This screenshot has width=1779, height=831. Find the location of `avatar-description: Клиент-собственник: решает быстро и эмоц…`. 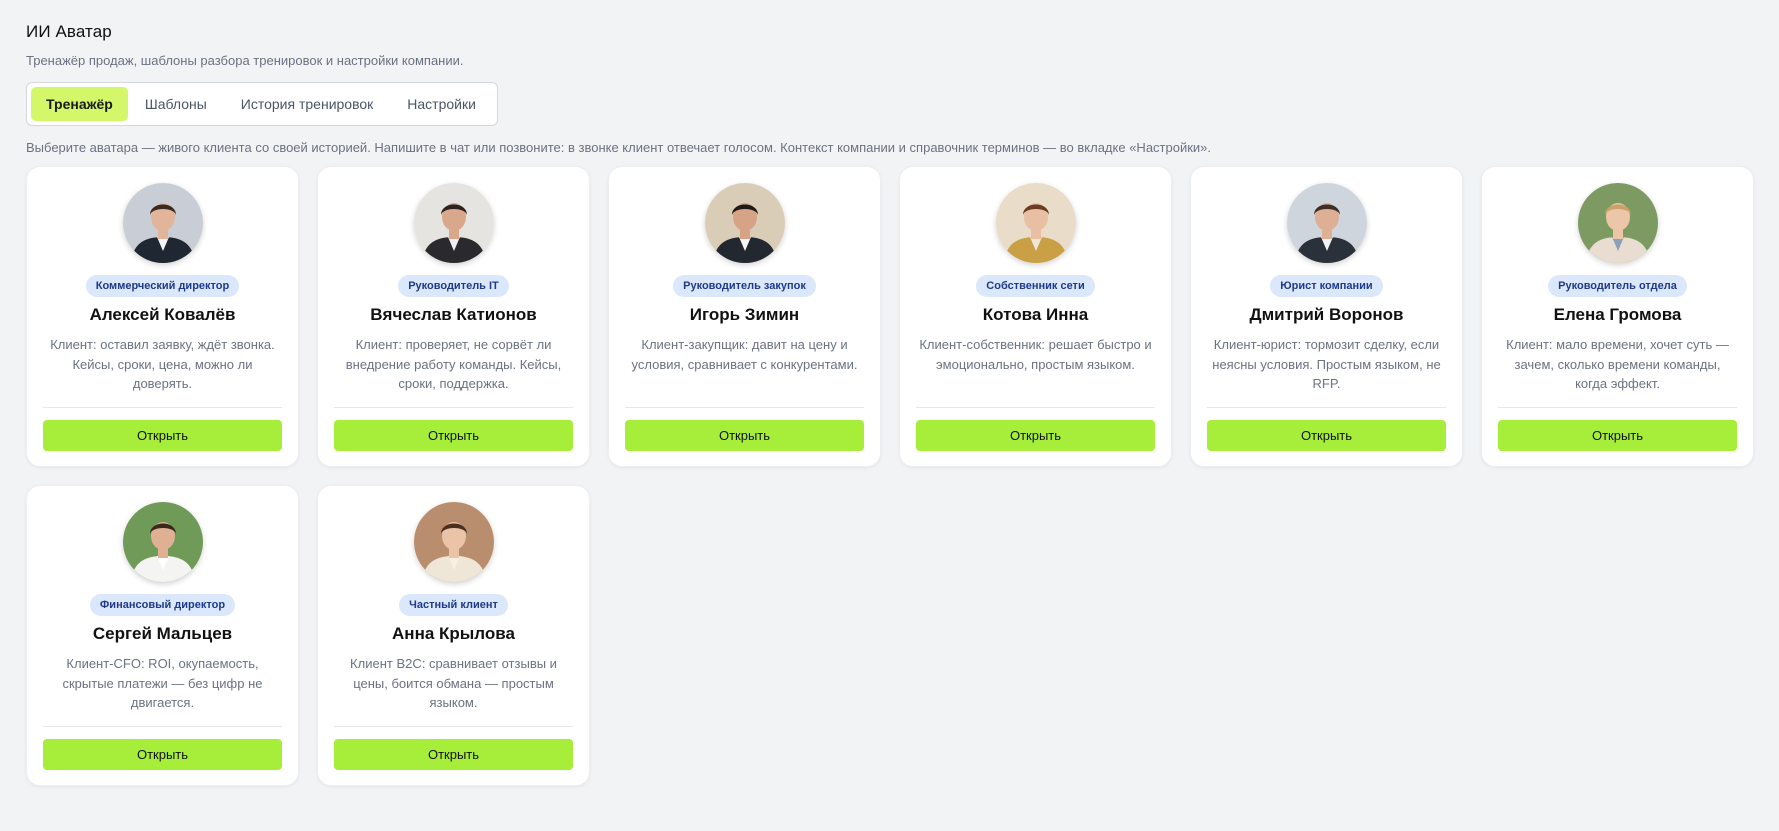

avatar-description: Клиент-собственник: решает быстро и эмоц… is located at coordinates (1035, 354).